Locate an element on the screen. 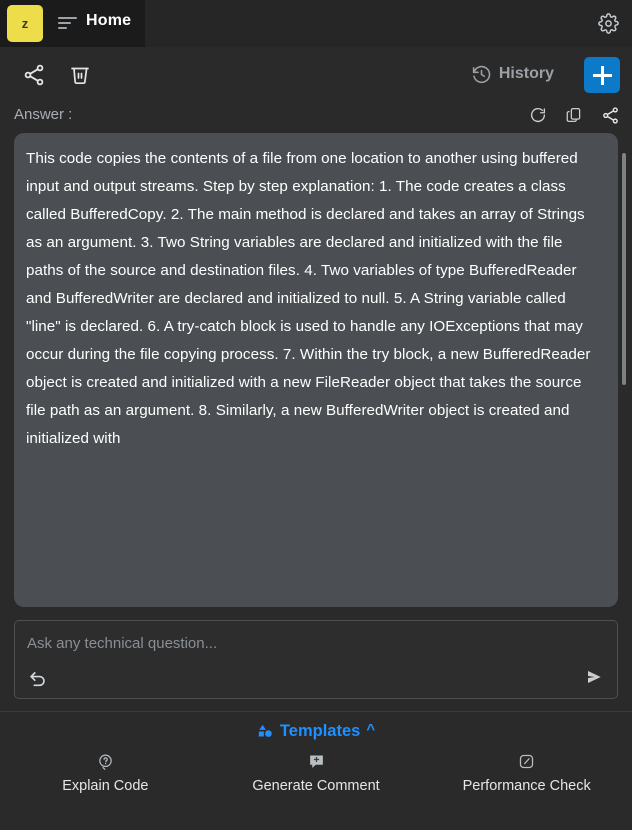 Image resolution: width=632 pixels, height=830 pixels. shortcut-explain-code: Explain Code is located at coordinates (105, 773).